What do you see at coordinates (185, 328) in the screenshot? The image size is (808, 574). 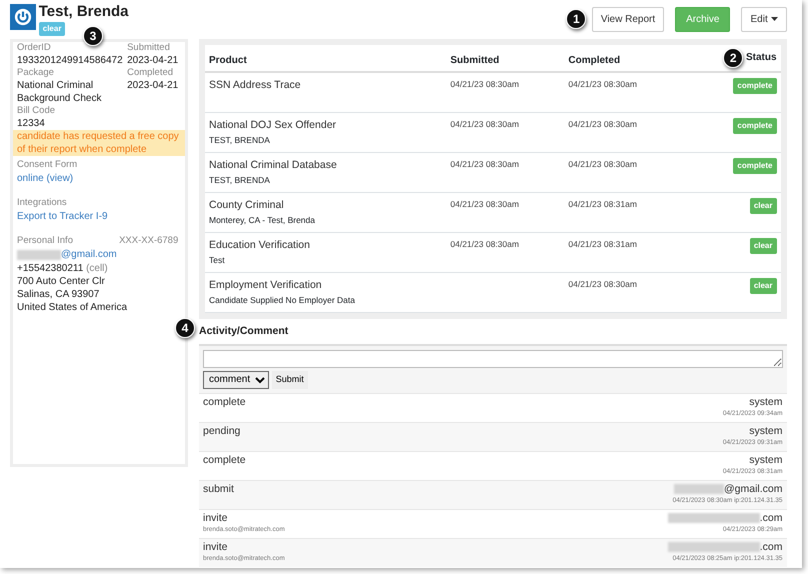 I see `callout-marker: 4` at bounding box center [185, 328].